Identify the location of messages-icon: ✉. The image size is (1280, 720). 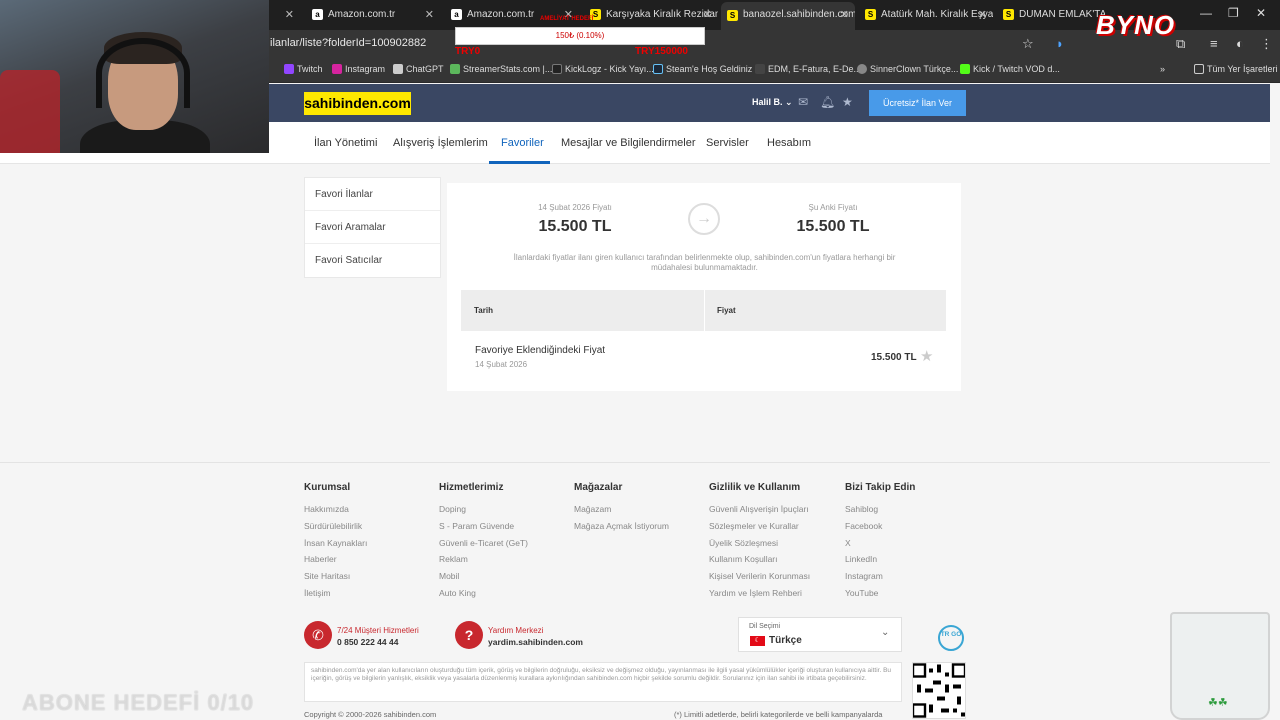
(803, 102).